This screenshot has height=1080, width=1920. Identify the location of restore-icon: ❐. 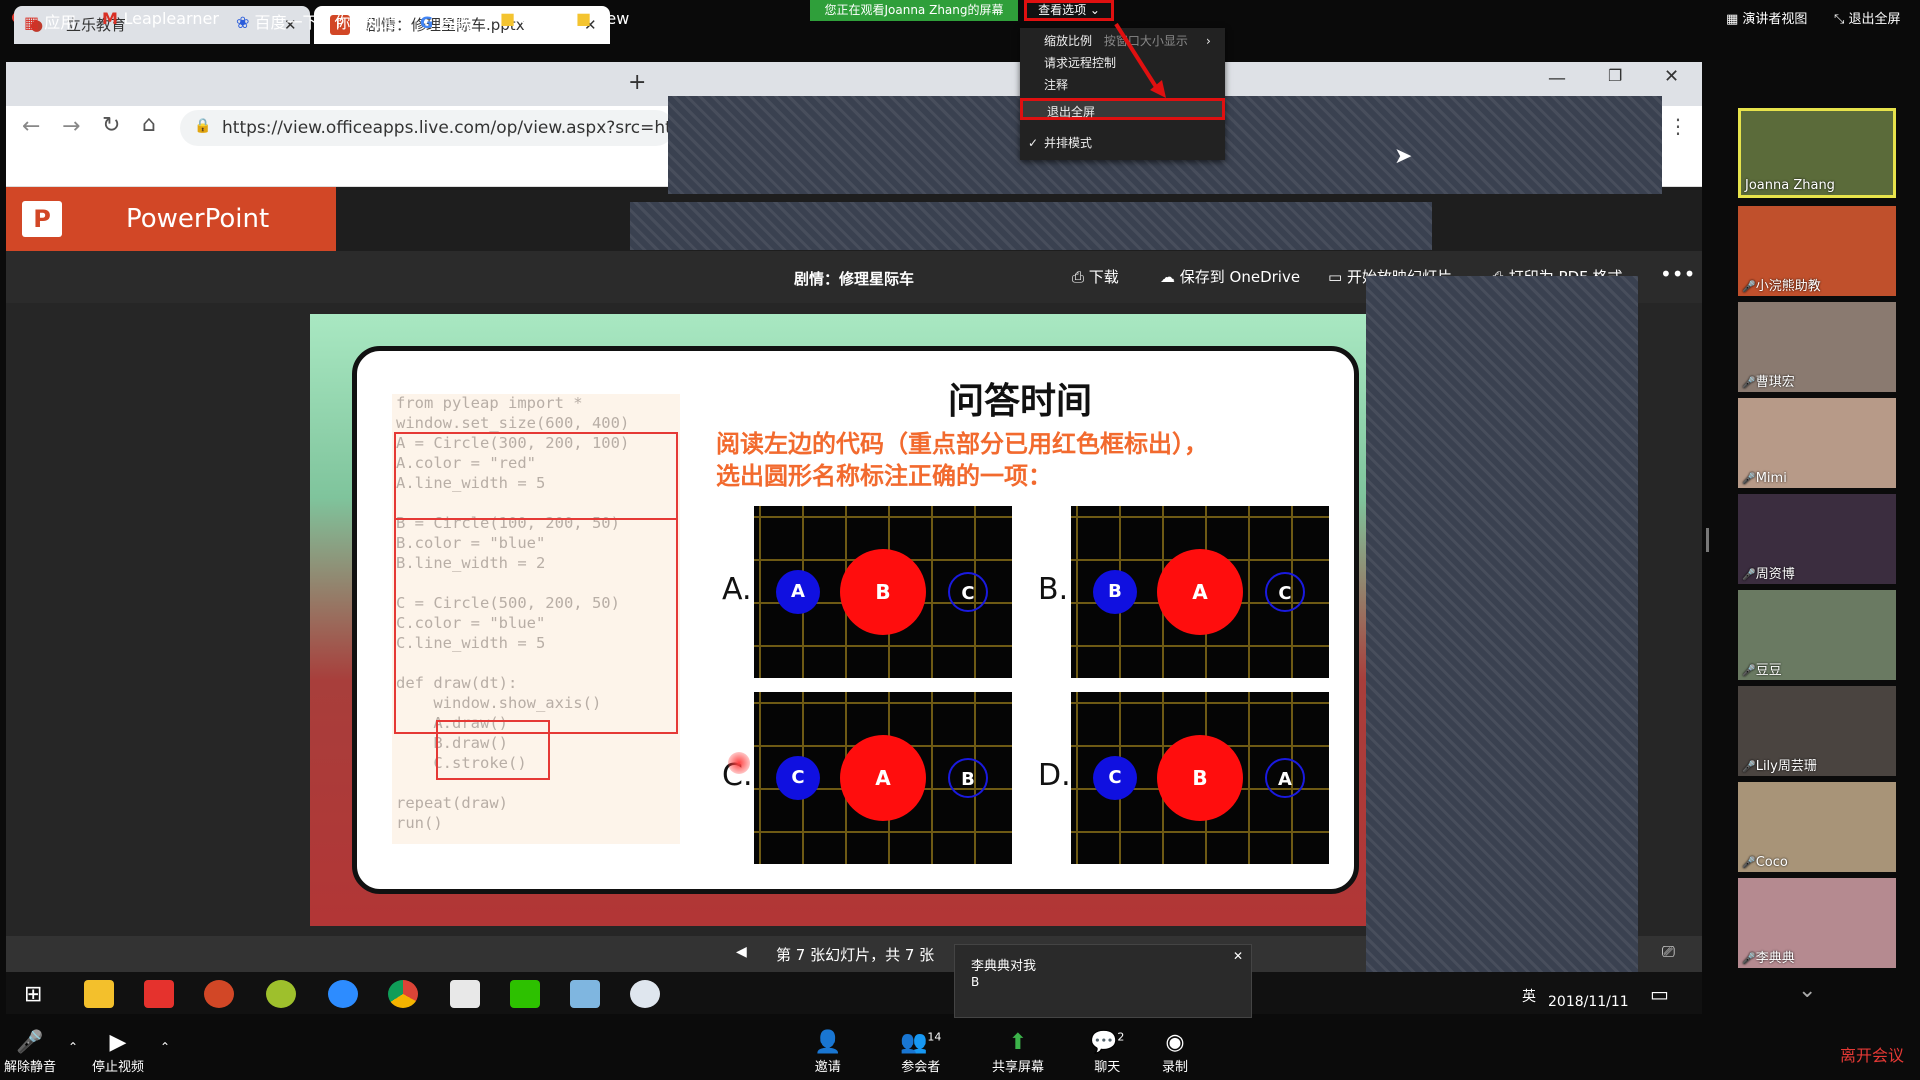
(1615, 75).